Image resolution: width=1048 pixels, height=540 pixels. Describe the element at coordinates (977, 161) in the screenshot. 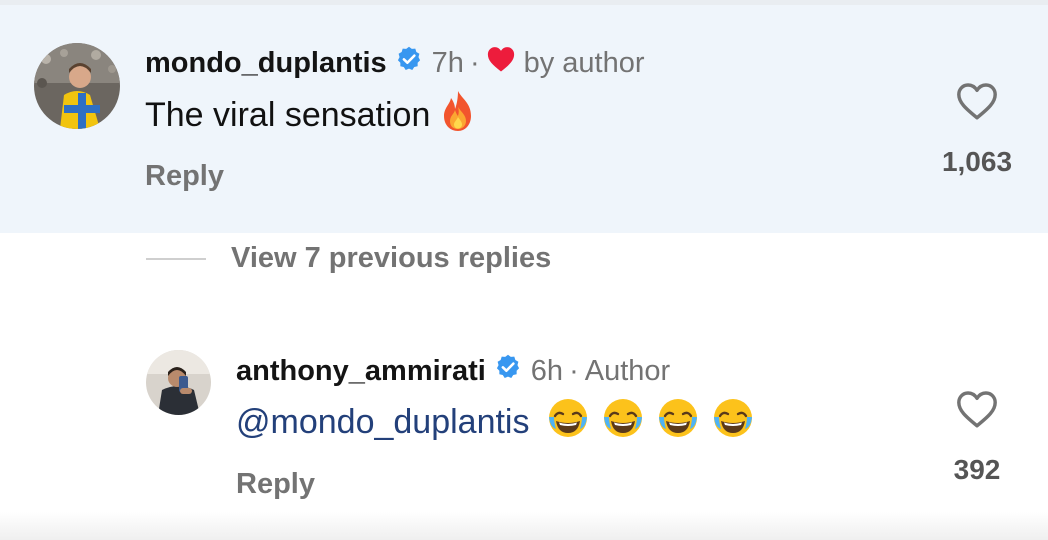

I see `like-count: 1,063` at that location.